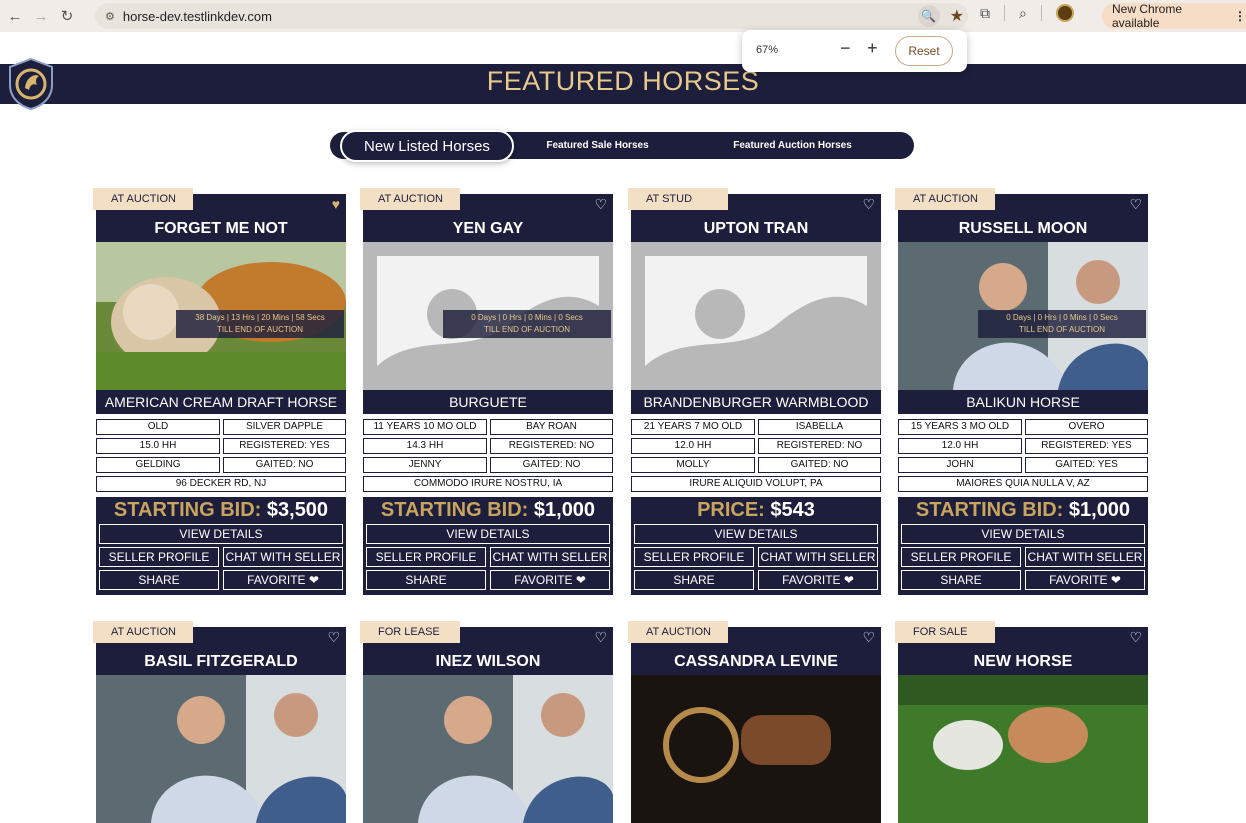  What do you see at coordinates (1147, 16) in the screenshot?
I see `new-chrome-label: New Chrome available` at bounding box center [1147, 16].